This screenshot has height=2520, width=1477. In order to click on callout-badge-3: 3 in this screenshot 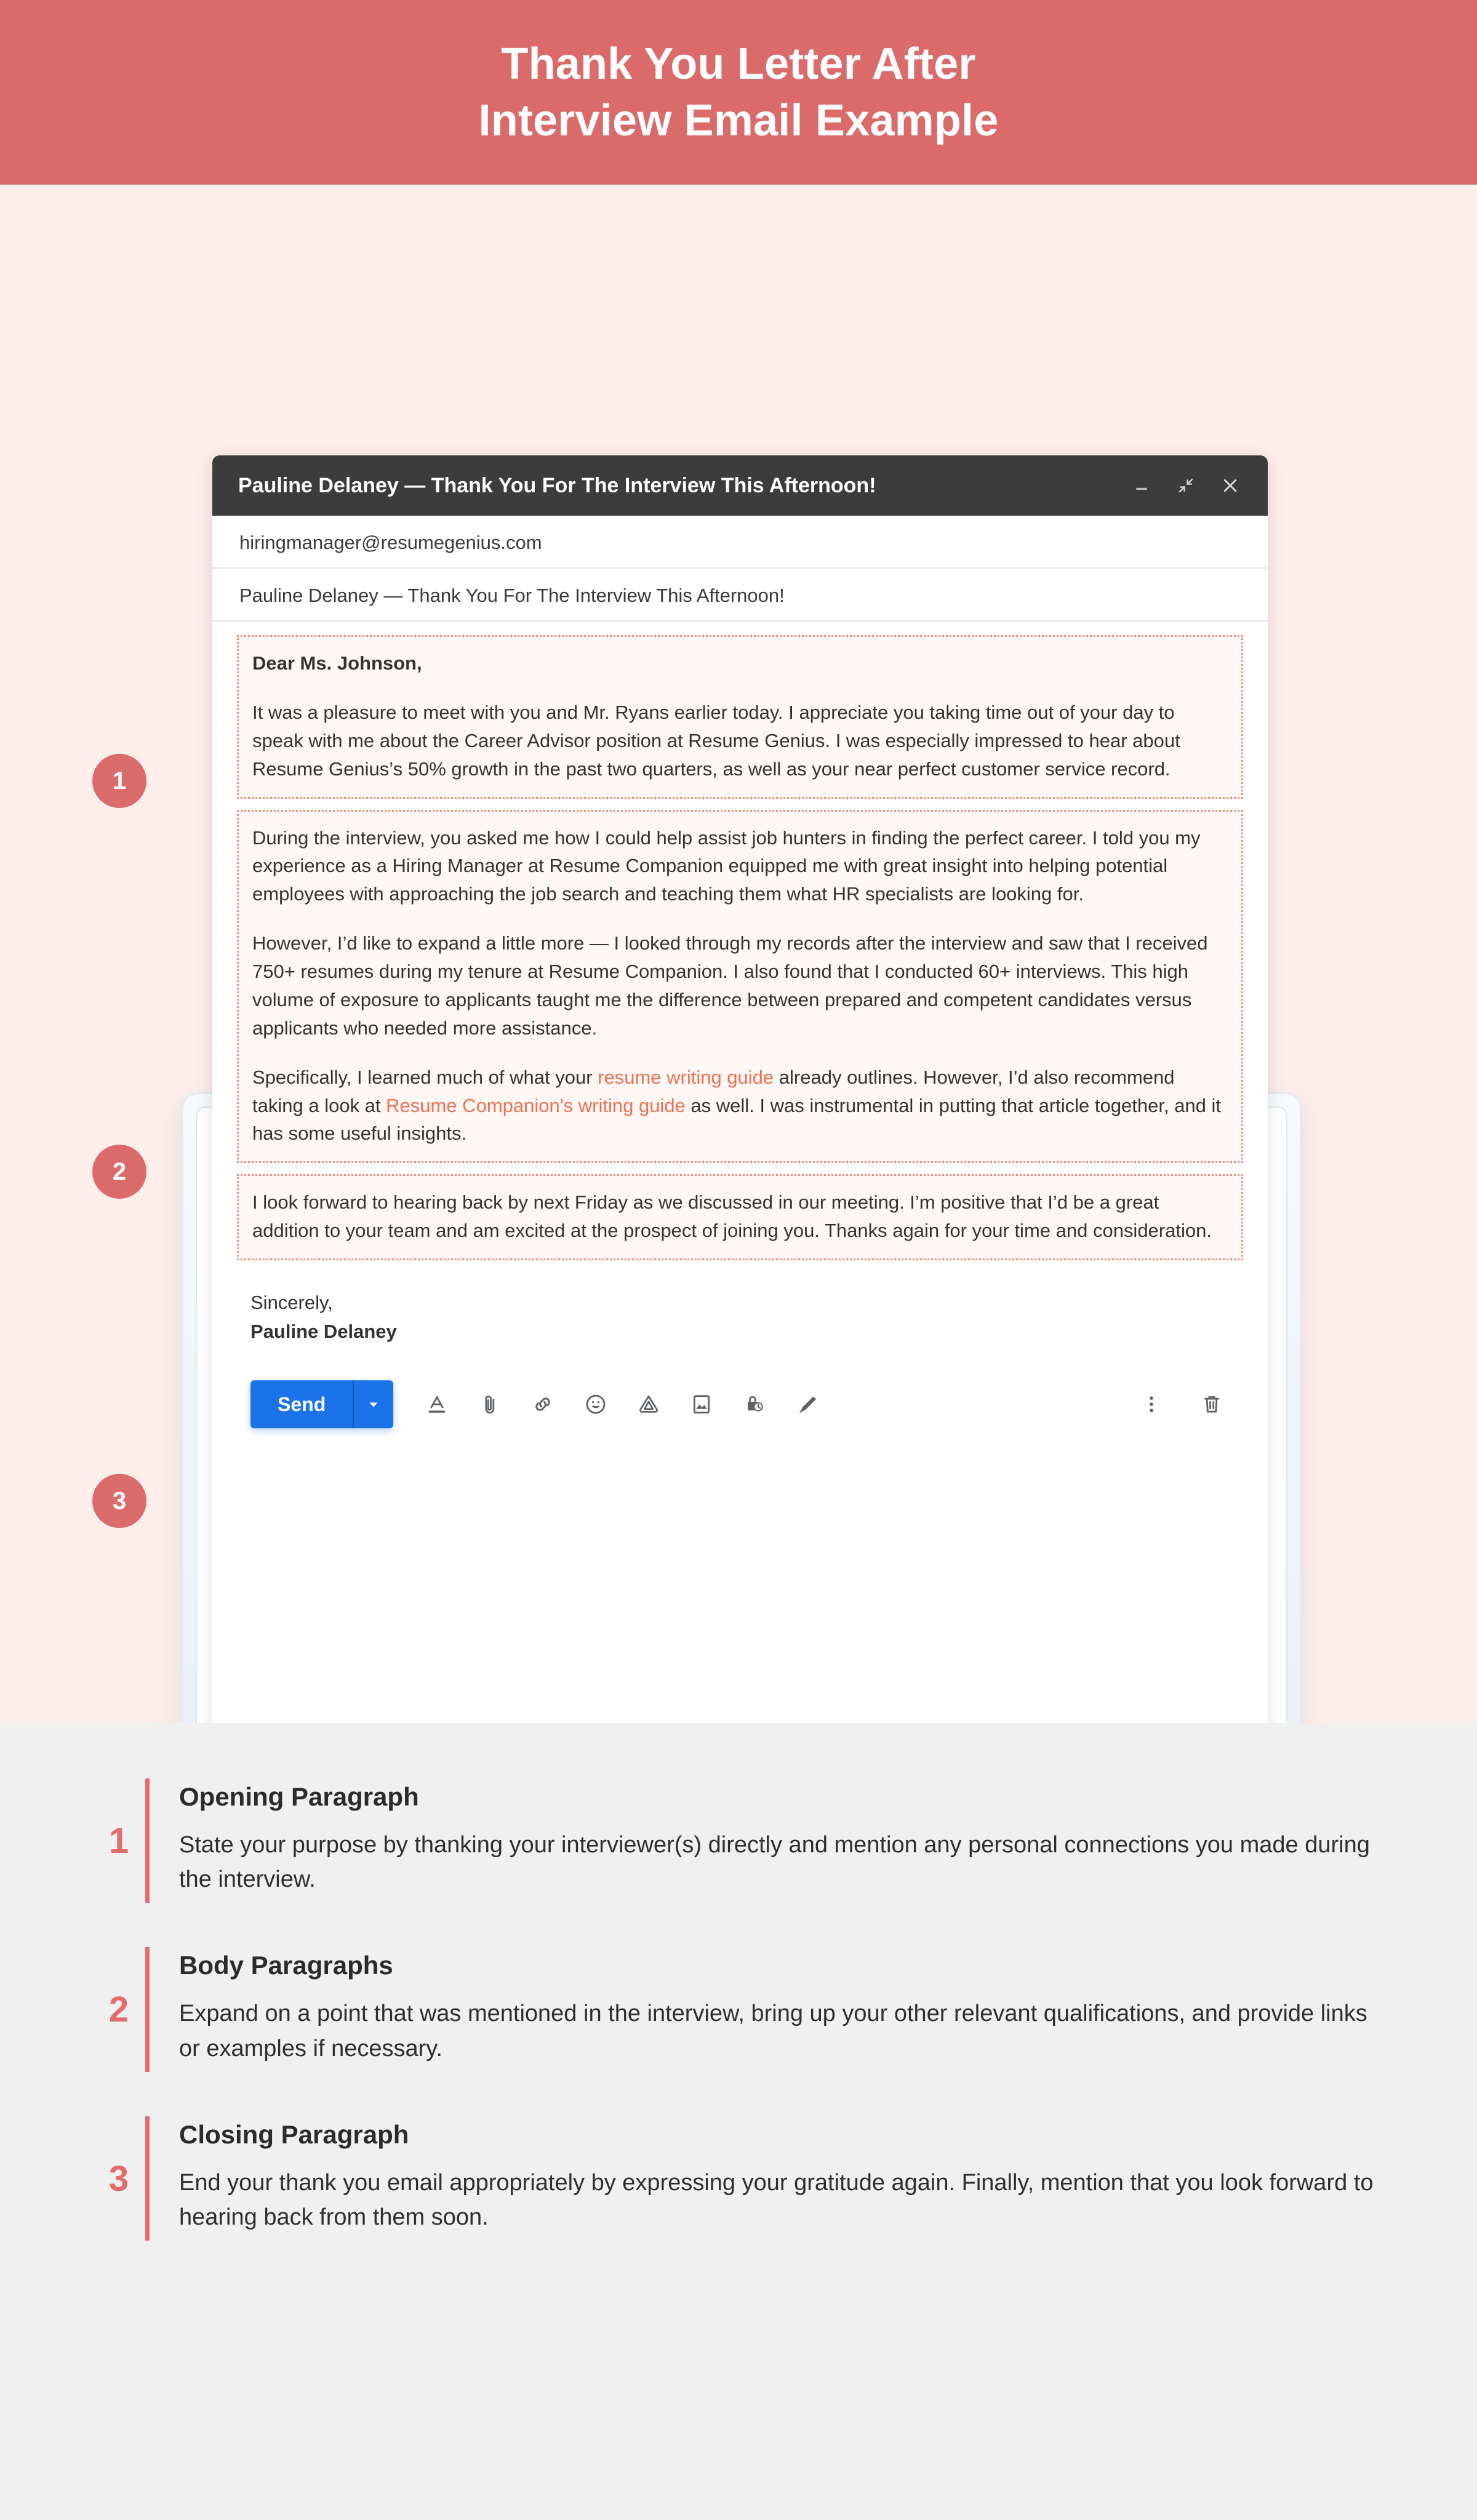, I will do `click(119, 1501)`.